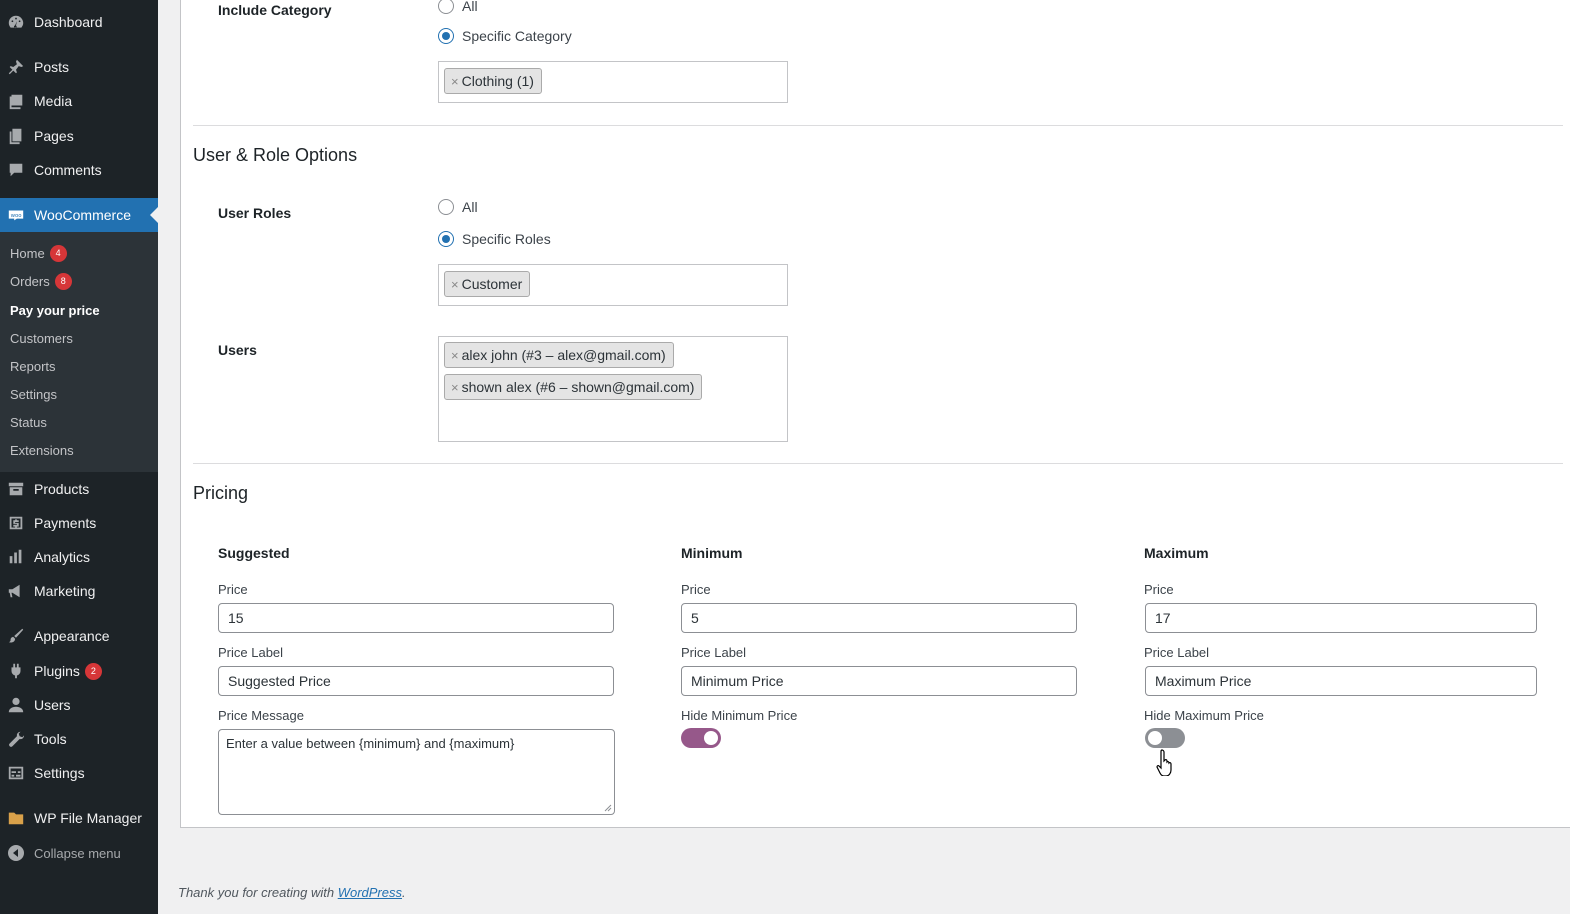  I want to click on section-divider, so click(878, 463).